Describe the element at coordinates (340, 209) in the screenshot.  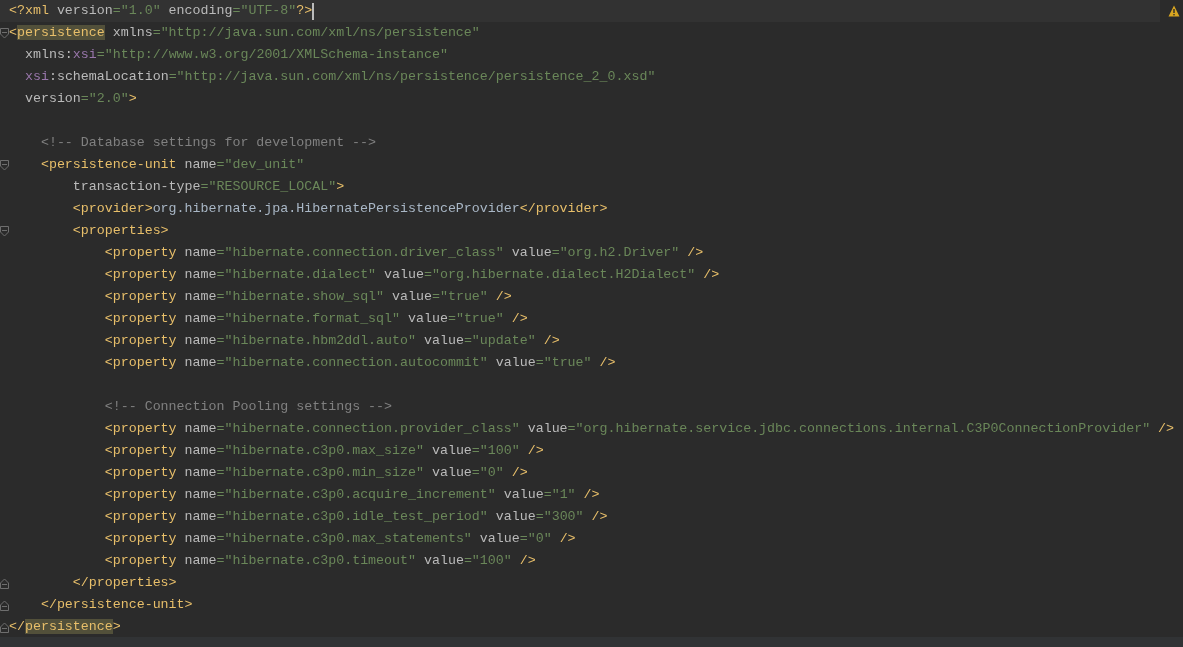
I see `code-line: <provider>org.hibernate.jpa.HibernatePersistenceProvider</provider>` at that location.